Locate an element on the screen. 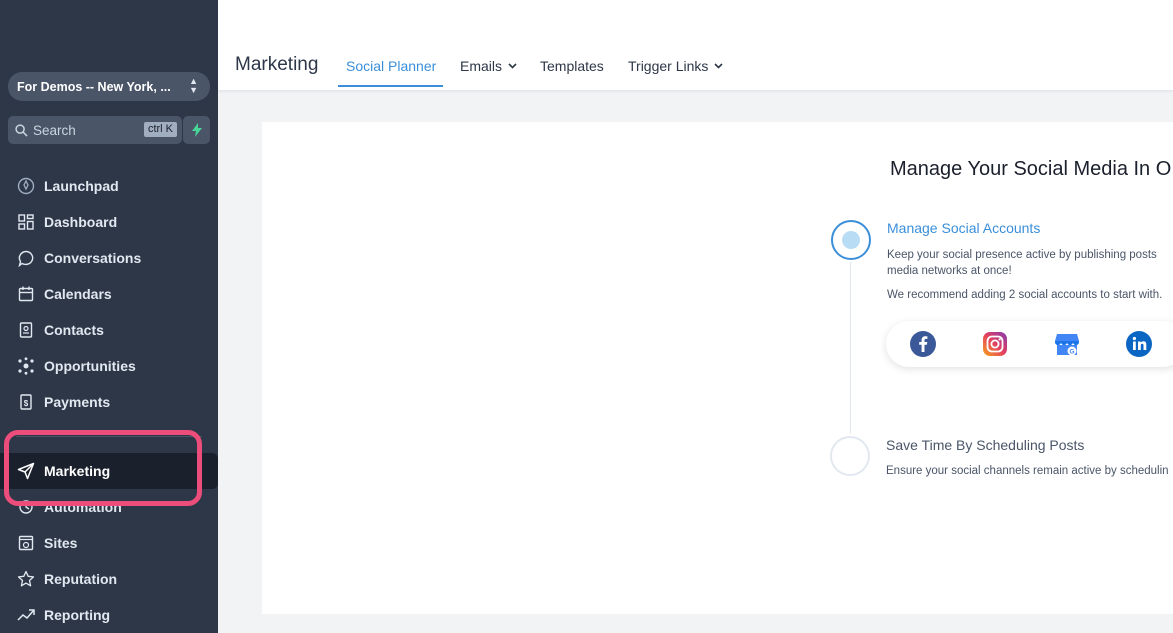 The width and height of the screenshot is (1173, 633). tab-templates: Templates is located at coordinates (572, 66).